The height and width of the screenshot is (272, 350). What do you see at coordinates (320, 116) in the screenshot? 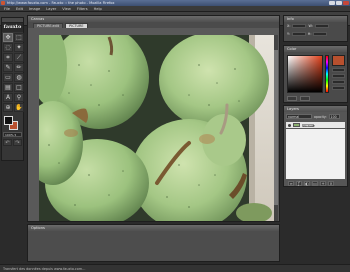
I see `opacity-label: opacity:` at bounding box center [320, 116].